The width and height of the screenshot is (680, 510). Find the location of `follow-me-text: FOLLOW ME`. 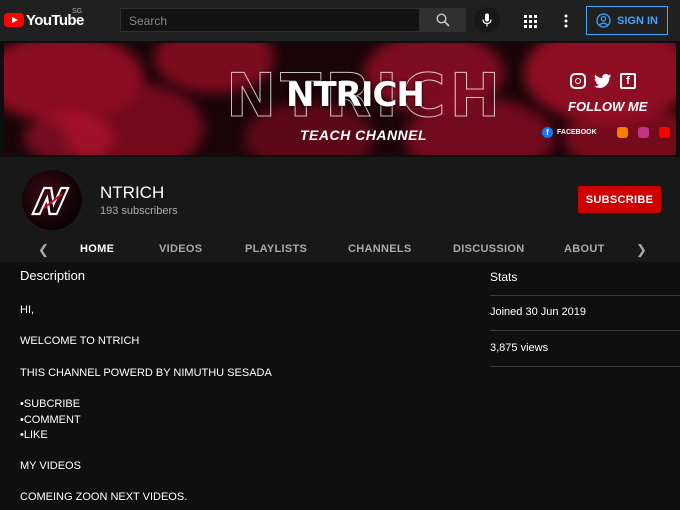

follow-me-text: FOLLOW ME is located at coordinates (608, 106).